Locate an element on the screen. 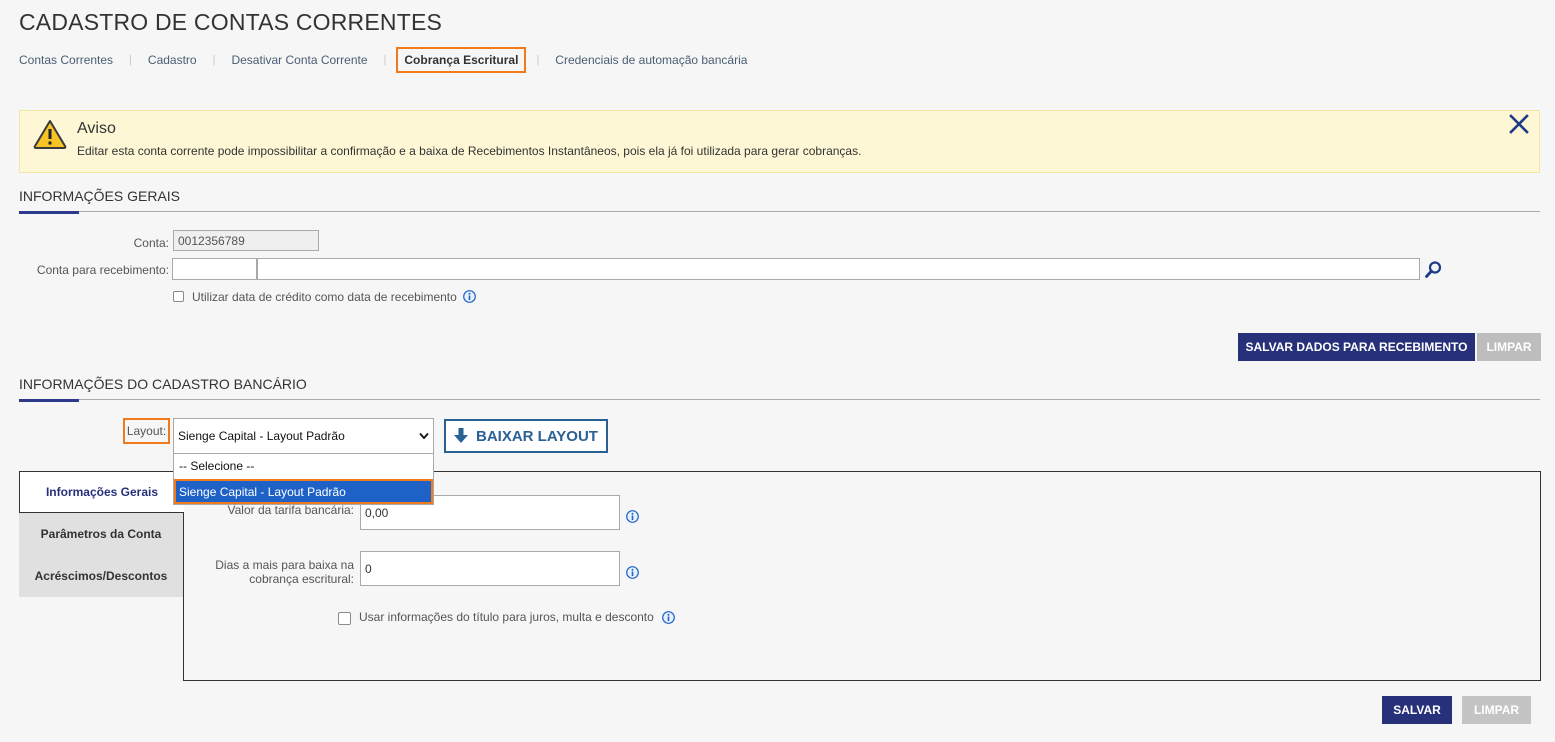 The image size is (1555, 742). usar-info-titulo-checkbox is located at coordinates (344, 618).